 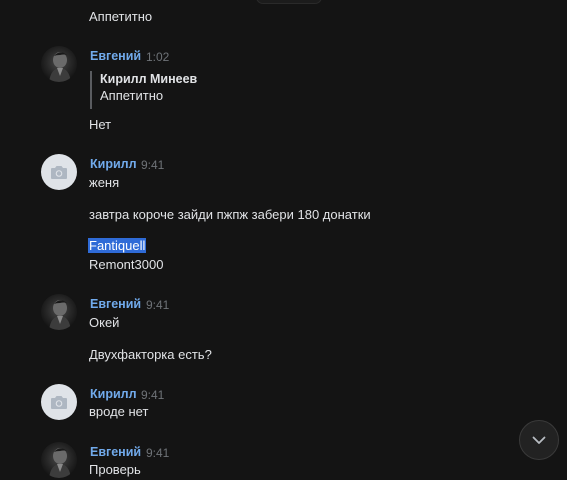 What do you see at coordinates (104, 182) in the screenshot?
I see `message-text: женя` at bounding box center [104, 182].